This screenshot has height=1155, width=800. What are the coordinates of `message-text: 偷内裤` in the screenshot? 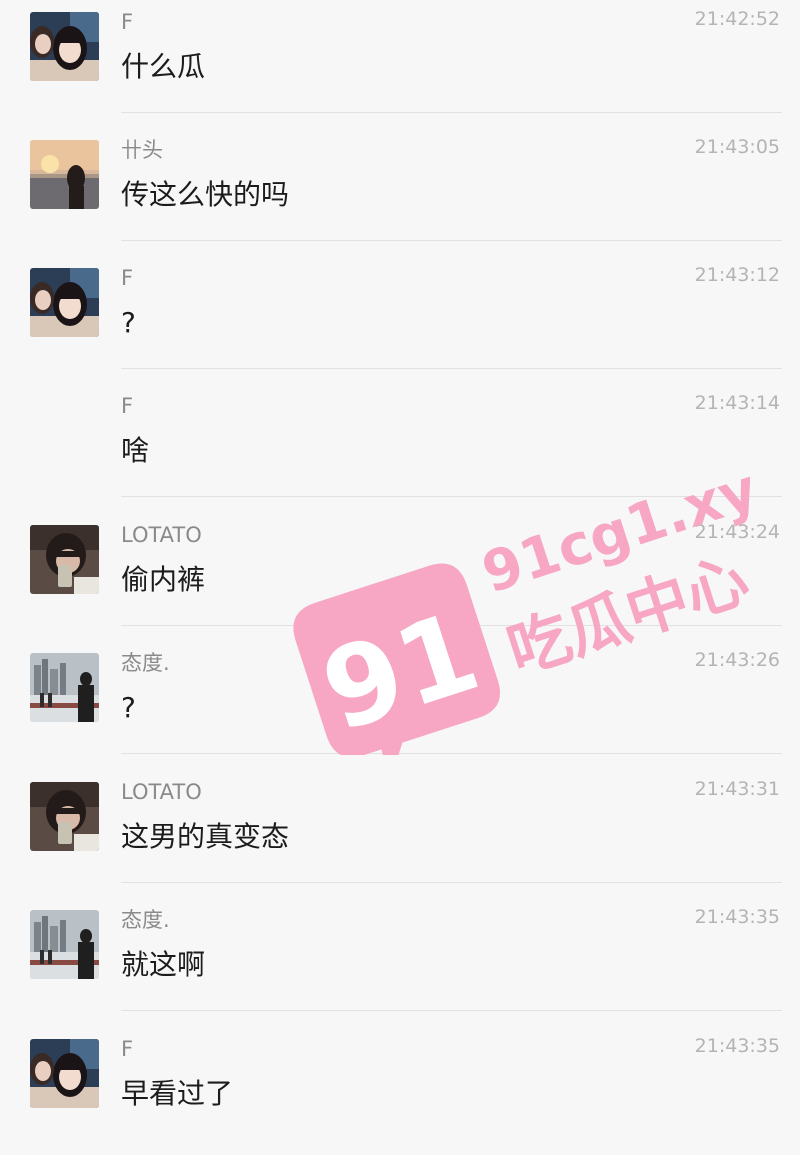 It's located at (163, 579).